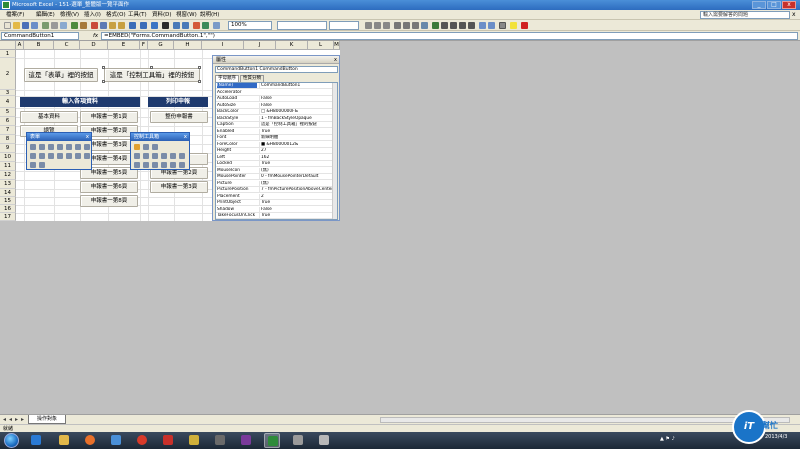 Image resolution: width=800 pixels, height=449 pixels. What do you see at coordinates (276, 216) in the screenshot?
I see `property-row: TakeFocusOnClick True` at bounding box center [276, 216].